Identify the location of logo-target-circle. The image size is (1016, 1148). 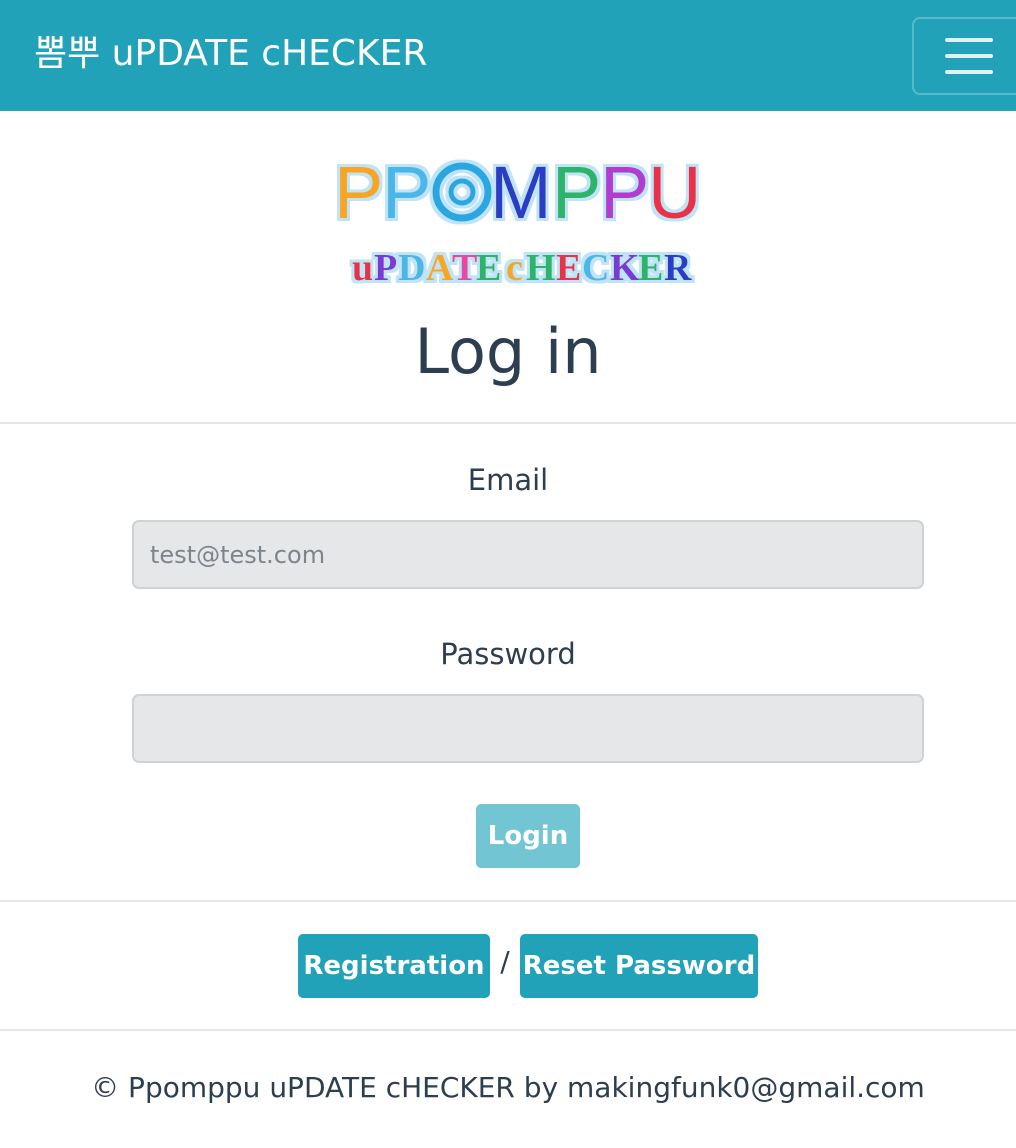
(462, 192).